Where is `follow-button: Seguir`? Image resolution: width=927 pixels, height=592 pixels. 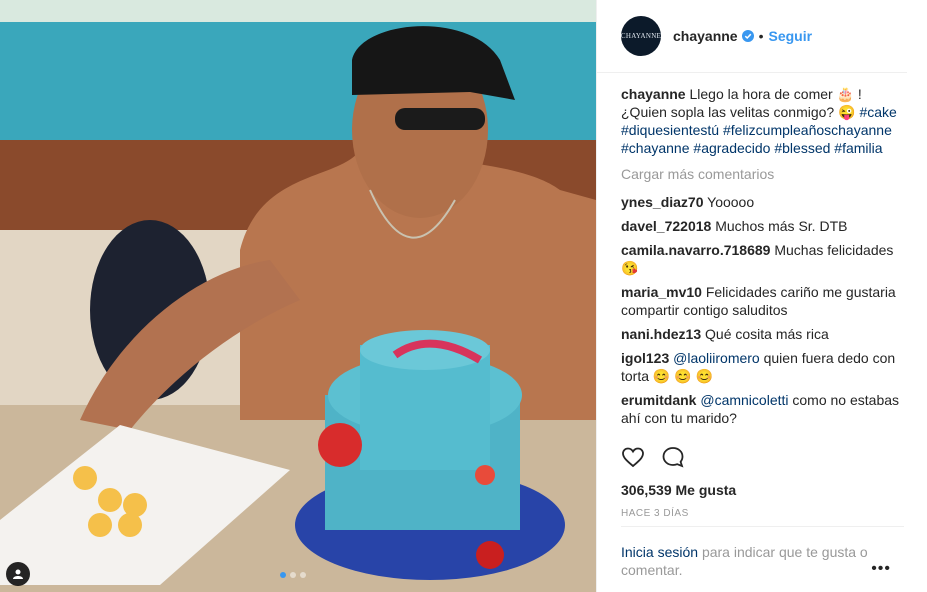
follow-button: Seguir is located at coordinates (791, 36).